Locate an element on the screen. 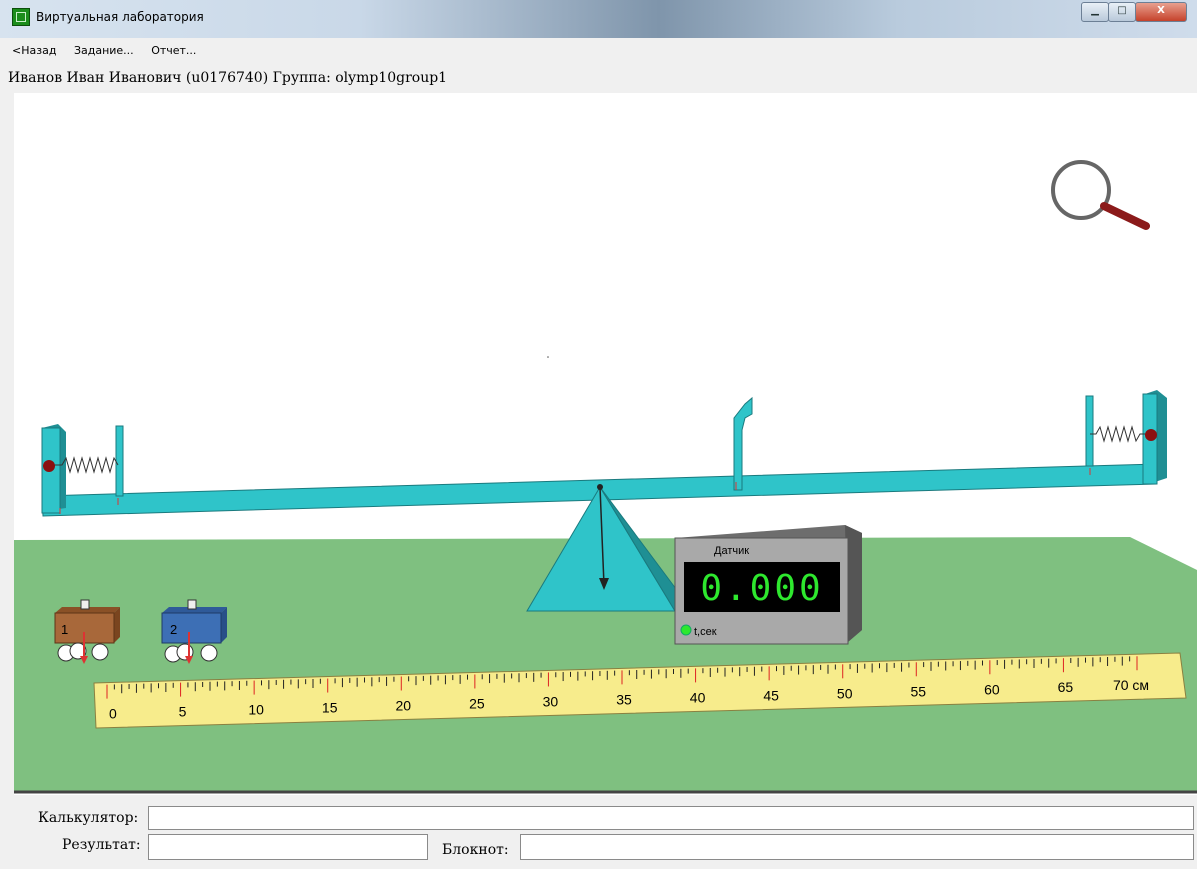 The height and width of the screenshot is (869, 1197). ruler-label: 25 is located at coordinates (477, 703).